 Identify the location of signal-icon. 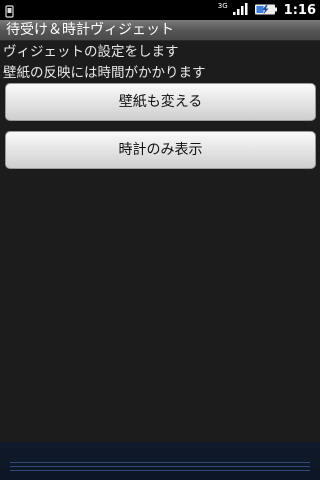
(241, 10).